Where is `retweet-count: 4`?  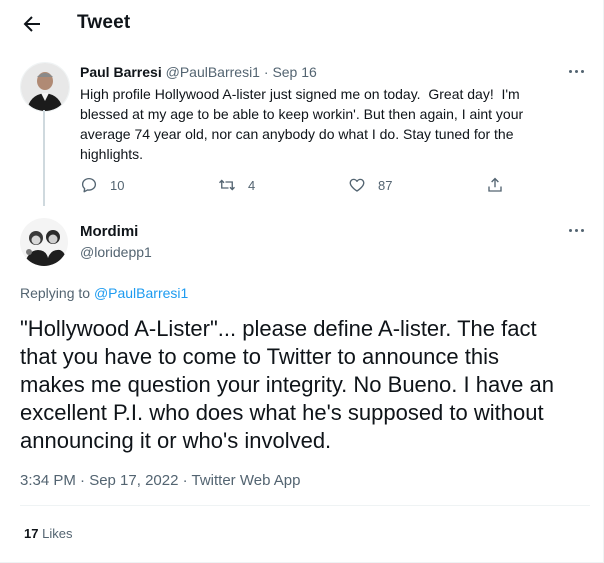
retweet-count: 4 is located at coordinates (252, 185).